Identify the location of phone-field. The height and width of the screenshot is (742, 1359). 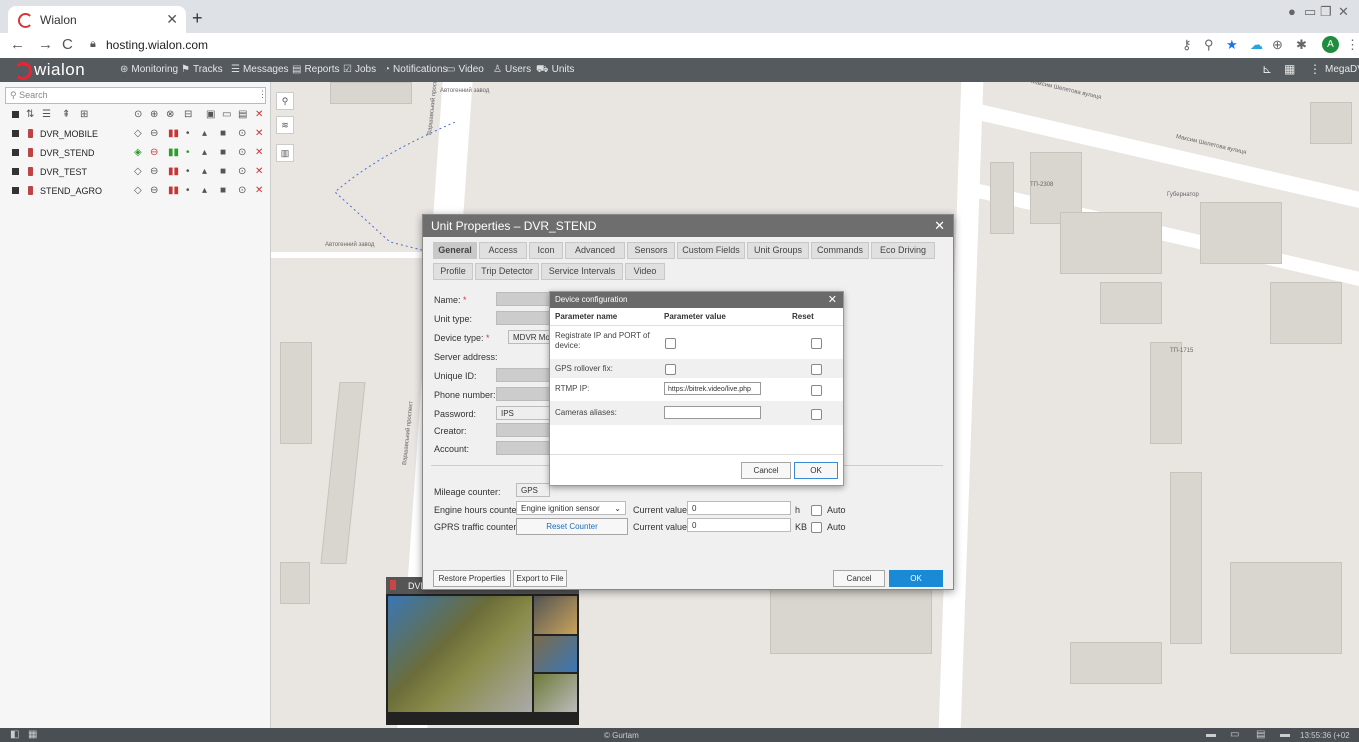
(523, 394).